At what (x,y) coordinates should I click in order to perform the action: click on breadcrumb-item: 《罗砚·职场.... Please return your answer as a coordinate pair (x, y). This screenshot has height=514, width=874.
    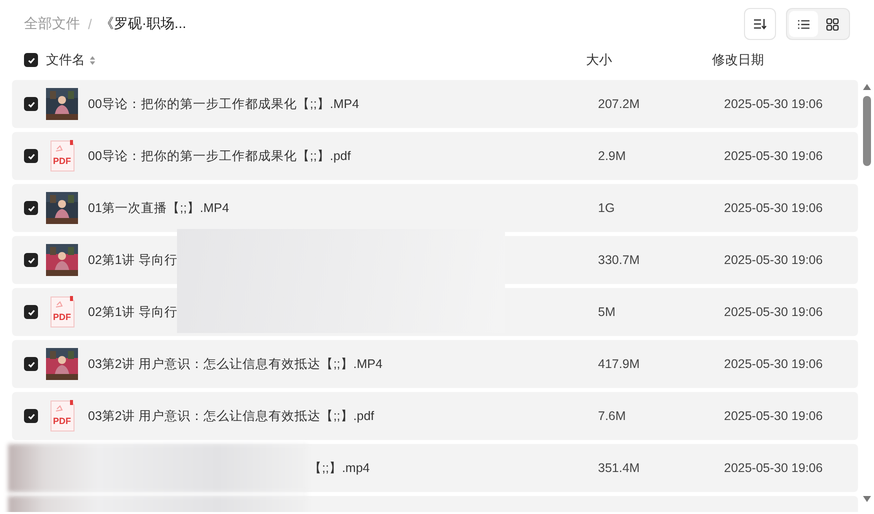
    Looking at the image, I should click on (143, 24).